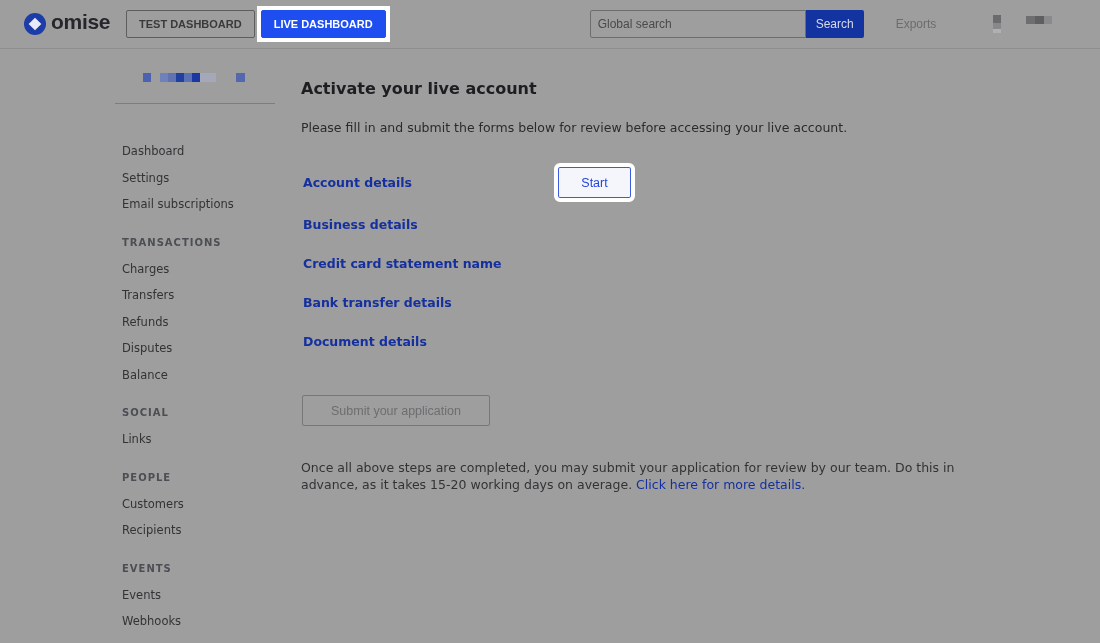 This screenshot has width=1100, height=643. What do you see at coordinates (198, 268) in the screenshot?
I see `nav-link: Charges` at bounding box center [198, 268].